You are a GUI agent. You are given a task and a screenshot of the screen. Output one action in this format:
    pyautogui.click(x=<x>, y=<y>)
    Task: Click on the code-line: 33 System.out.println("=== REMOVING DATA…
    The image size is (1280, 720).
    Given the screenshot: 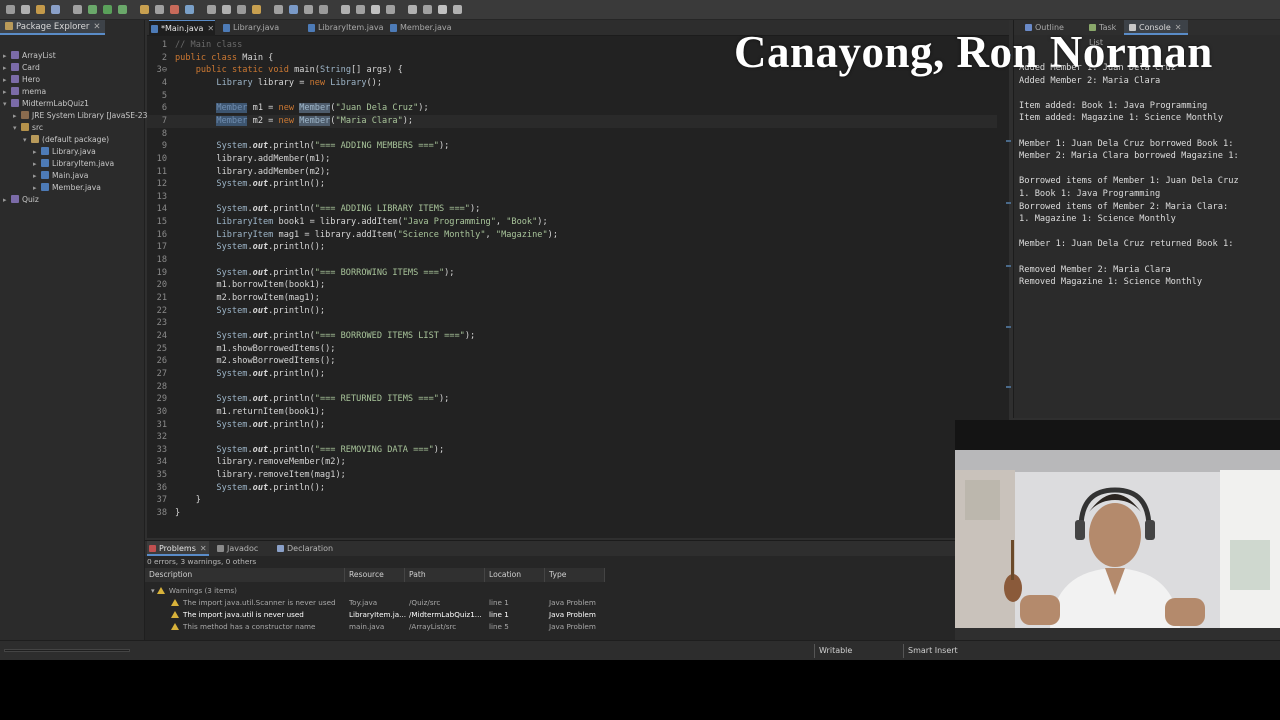 What is the action you would take?
    pyautogui.click(x=572, y=450)
    